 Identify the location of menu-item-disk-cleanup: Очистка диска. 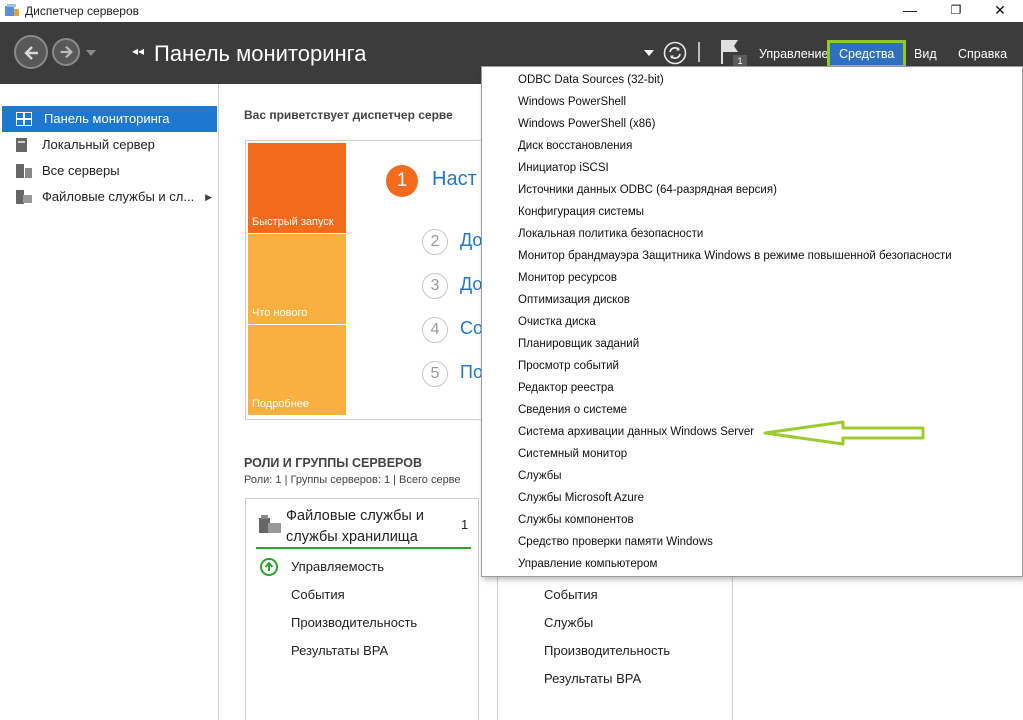
(752, 322).